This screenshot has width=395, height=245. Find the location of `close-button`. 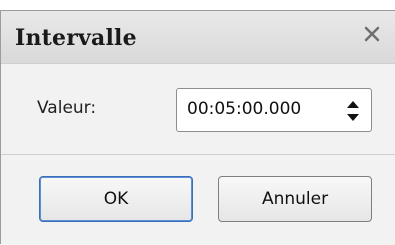

close-button is located at coordinates (372, 34).